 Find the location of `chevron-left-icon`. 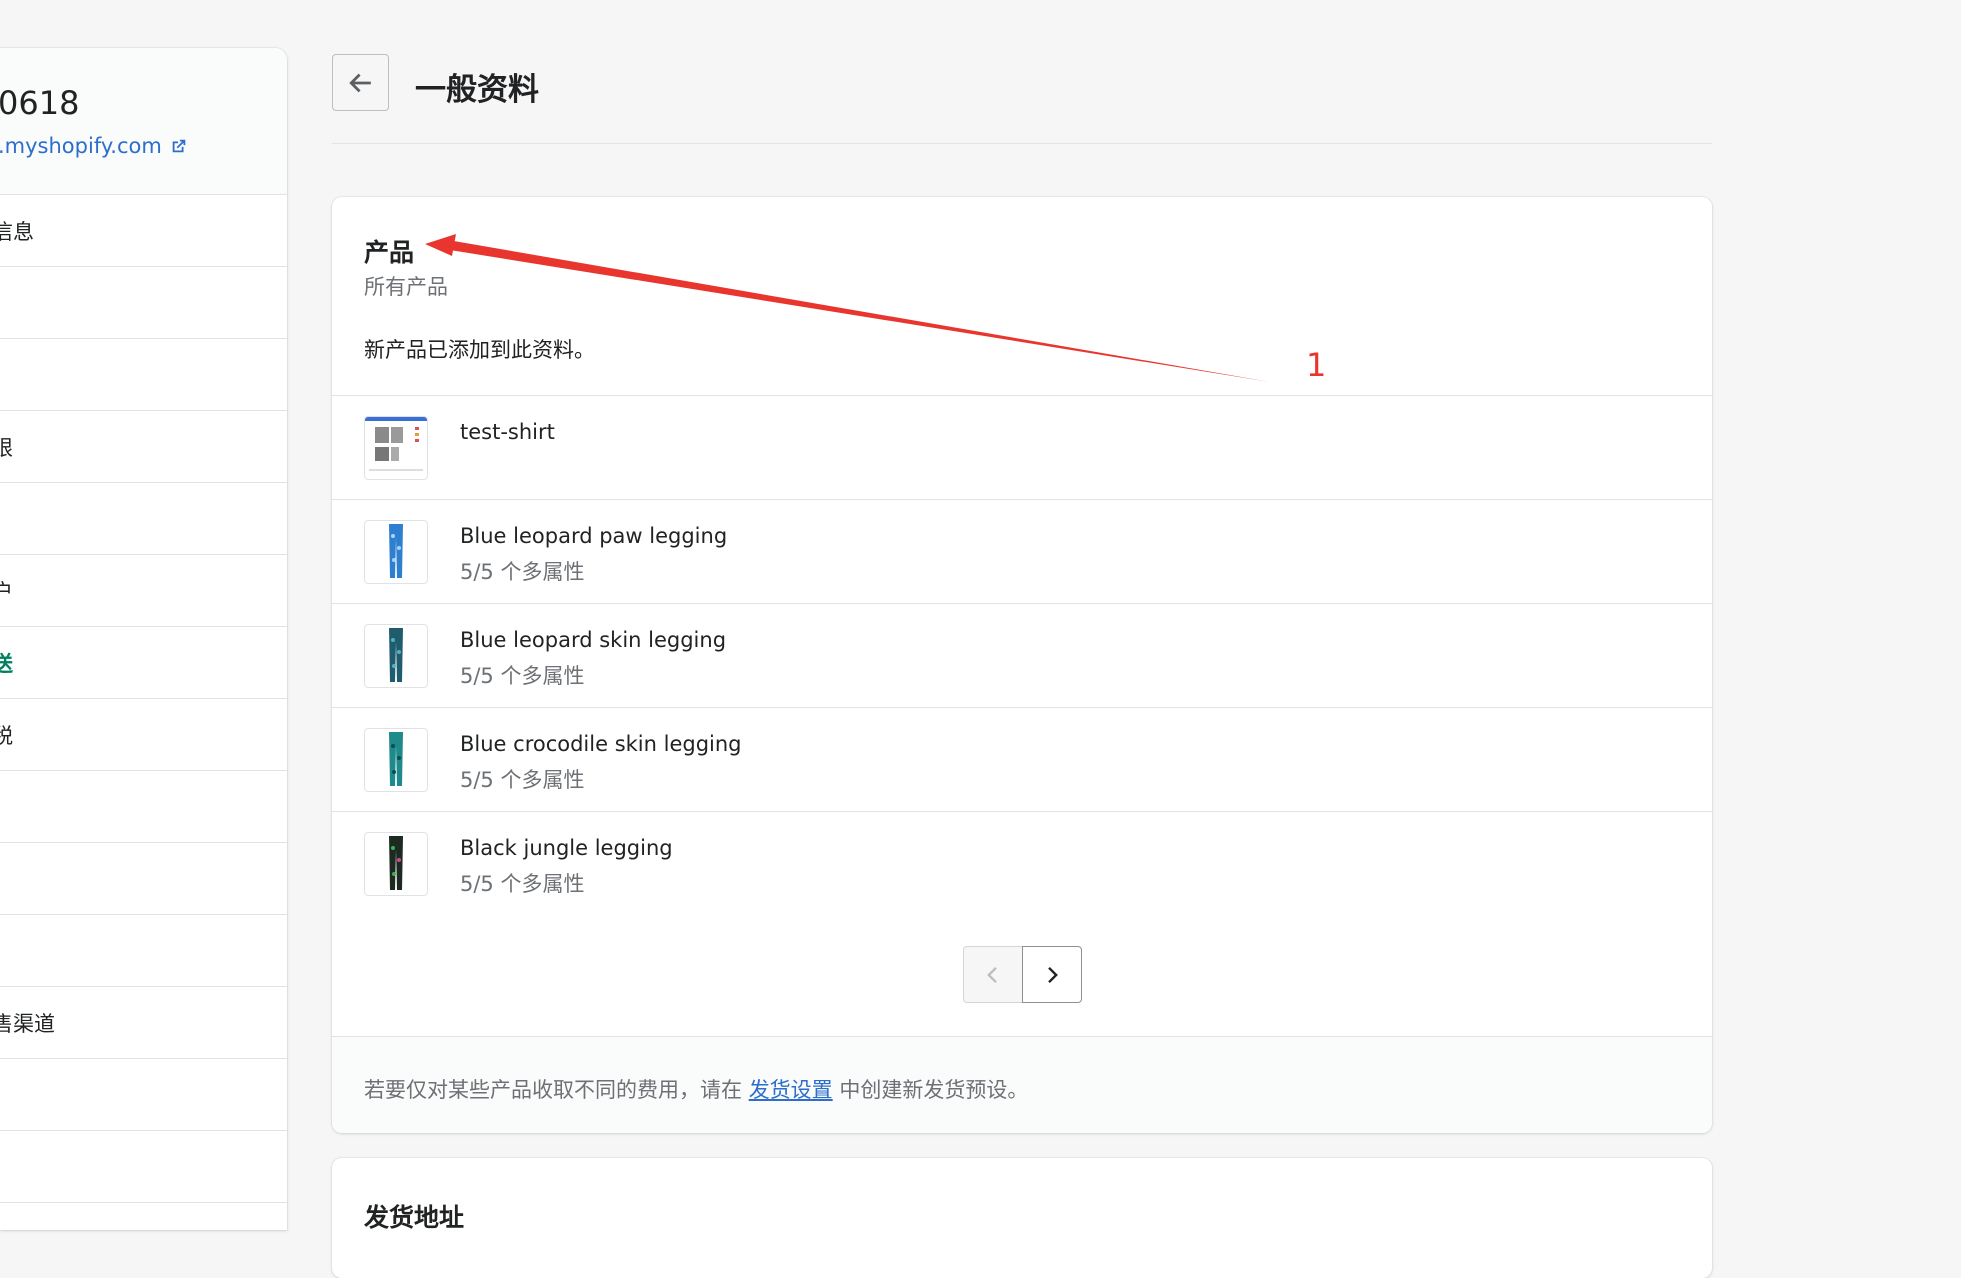

chevron-left-icon is located at coordinates (992, 974).